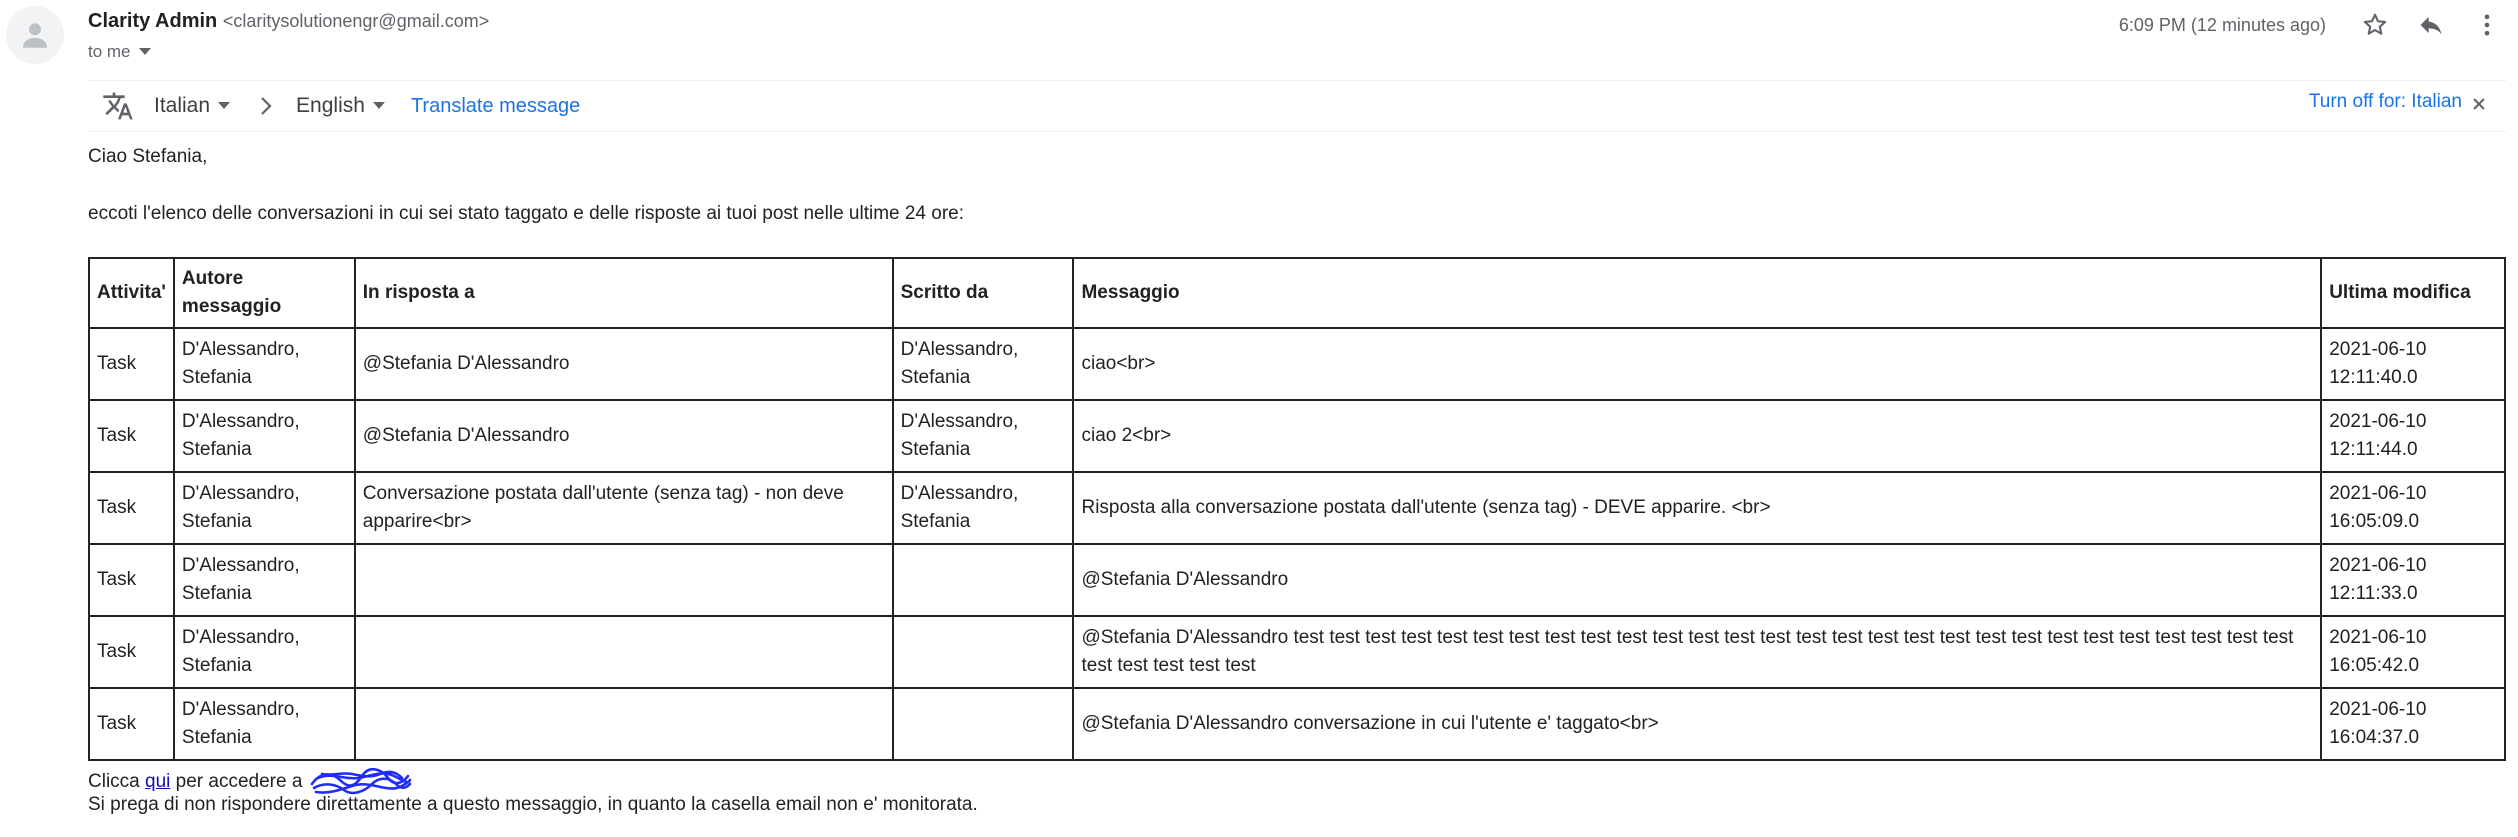 This screenshot has height=837, width=2518. What do you see at coordinates (2374, 737) in the screenshot?
I see `cell-time: 16:04:37.0` at bounding box center [2374, 737].